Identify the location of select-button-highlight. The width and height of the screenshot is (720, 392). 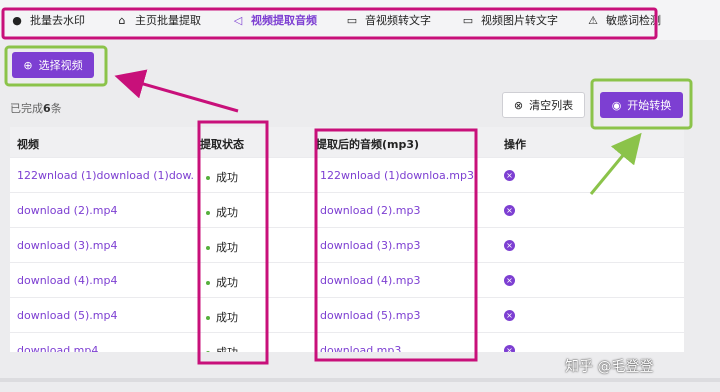
(56, 66).